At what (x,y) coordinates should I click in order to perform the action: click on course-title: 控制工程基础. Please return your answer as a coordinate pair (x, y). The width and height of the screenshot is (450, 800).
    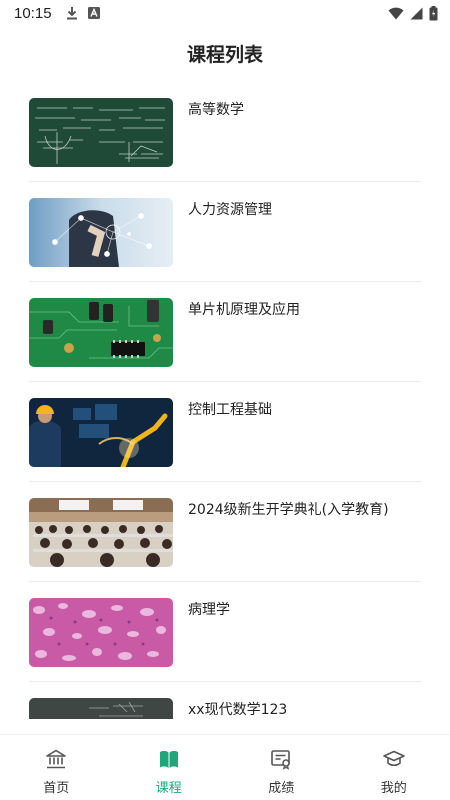
    Looking at the image, I should click on (230, 410).